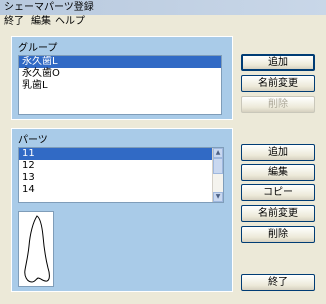 This screenshot has height=304, width=326. What do you see at coordinates (121, 166) in the screenshot?
I see `parts-item-12: 12` at bounding box center [121, 166].